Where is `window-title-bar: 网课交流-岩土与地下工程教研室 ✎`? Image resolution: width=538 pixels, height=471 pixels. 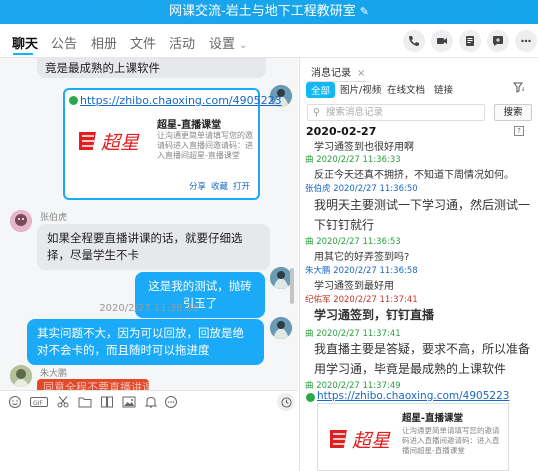
window-title-bar: 网课交流-岩土与地下工程教研室 ✎ is located at coordinates (269, 12).